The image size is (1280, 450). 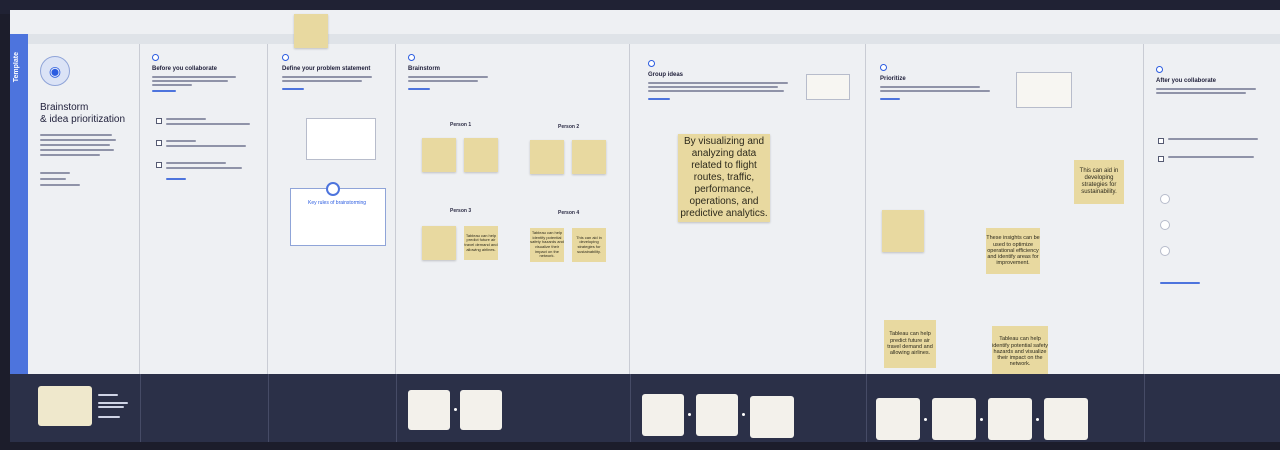 What do you see at coordinates (83, 119) in the screenshot?
I see `title-line-2: & idea prioritization` at bounding box center [83, 119].